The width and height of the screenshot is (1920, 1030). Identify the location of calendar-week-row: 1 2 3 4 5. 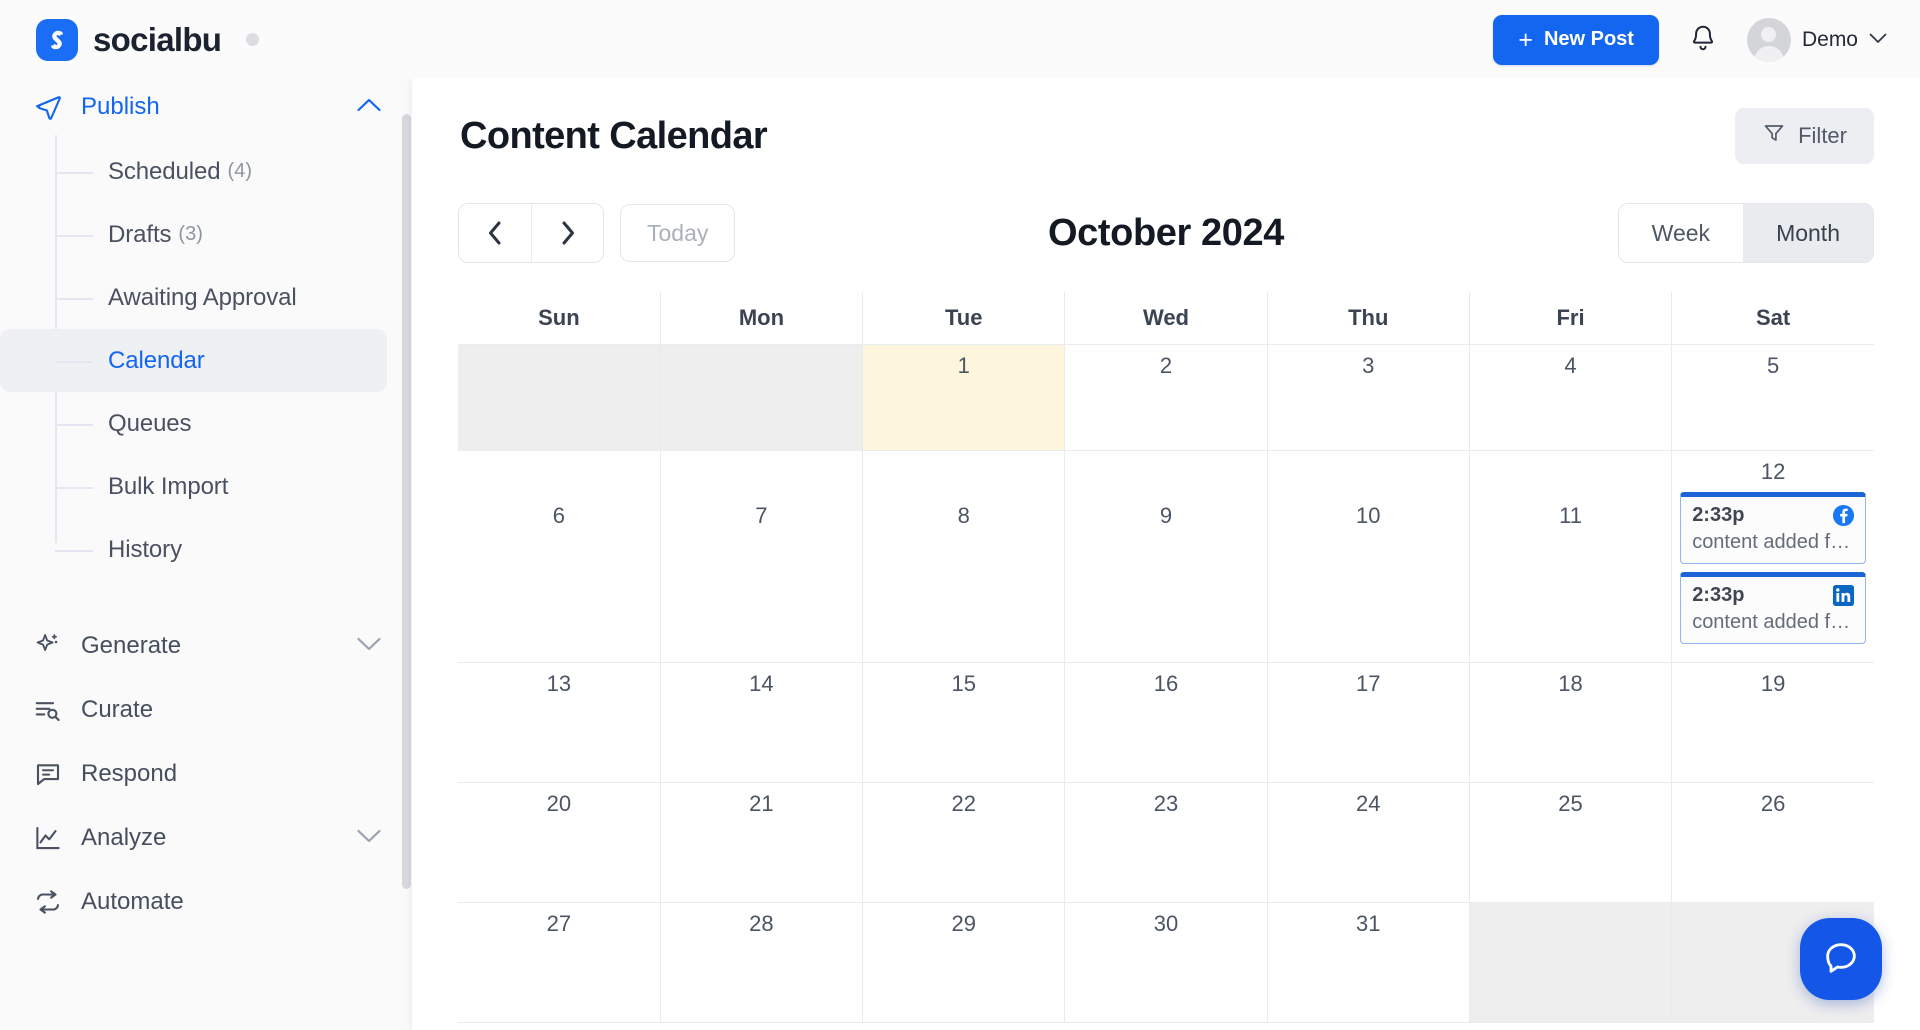
(1166, 397).